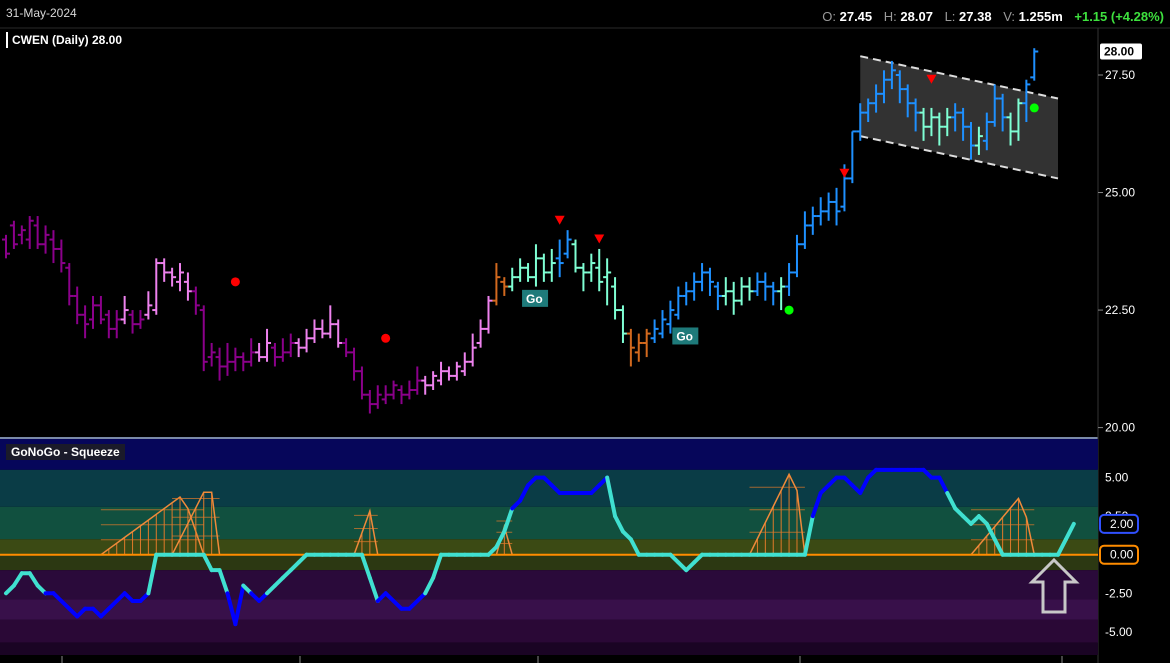  Describe the element at coordinates (1122, 555) in the screenshot. I see `zero-value-label: 0.00` at that location.